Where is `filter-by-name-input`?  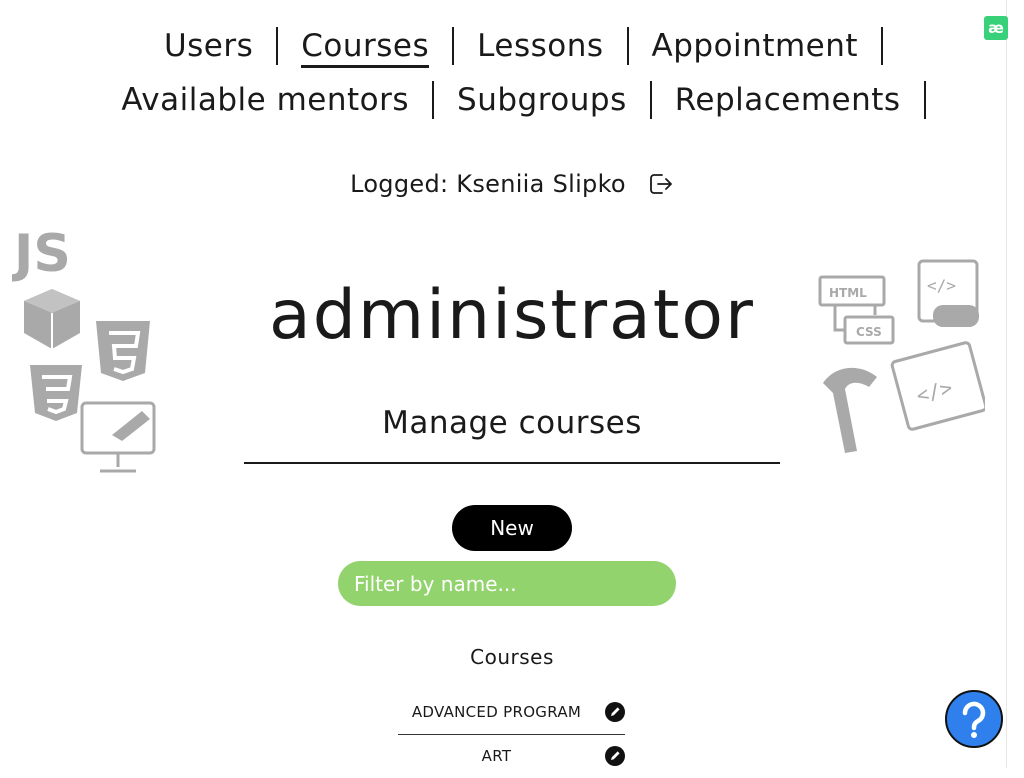
filter-by-name-input is located at coordinates (507, 583).